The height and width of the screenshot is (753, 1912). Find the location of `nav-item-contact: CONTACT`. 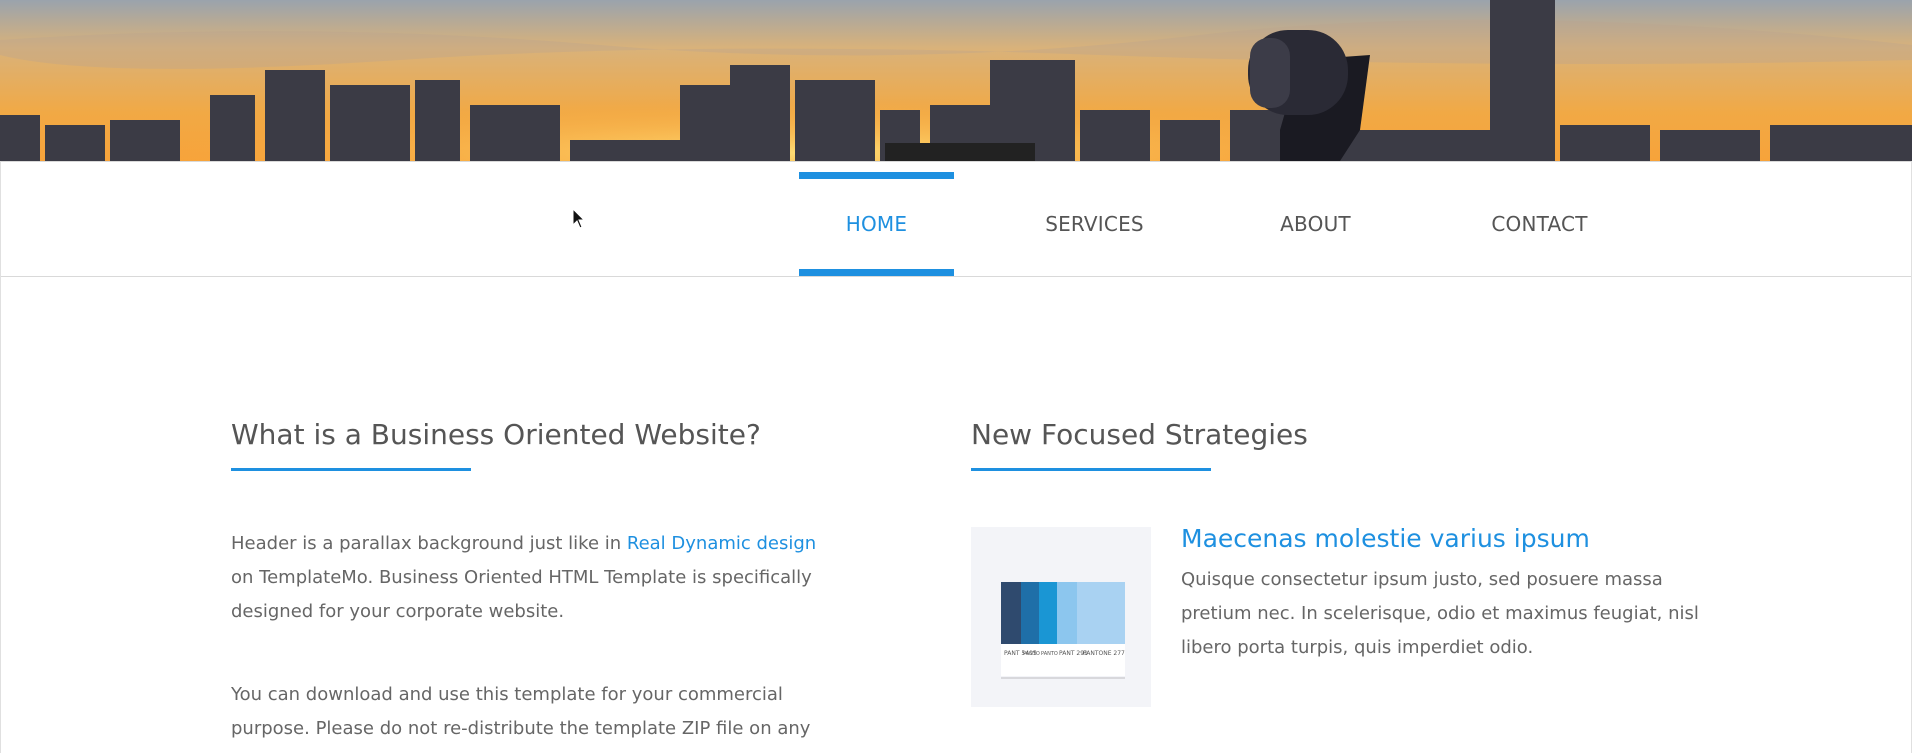

nav-item-contact: CONTACT is located at coordinates (1539, 224).